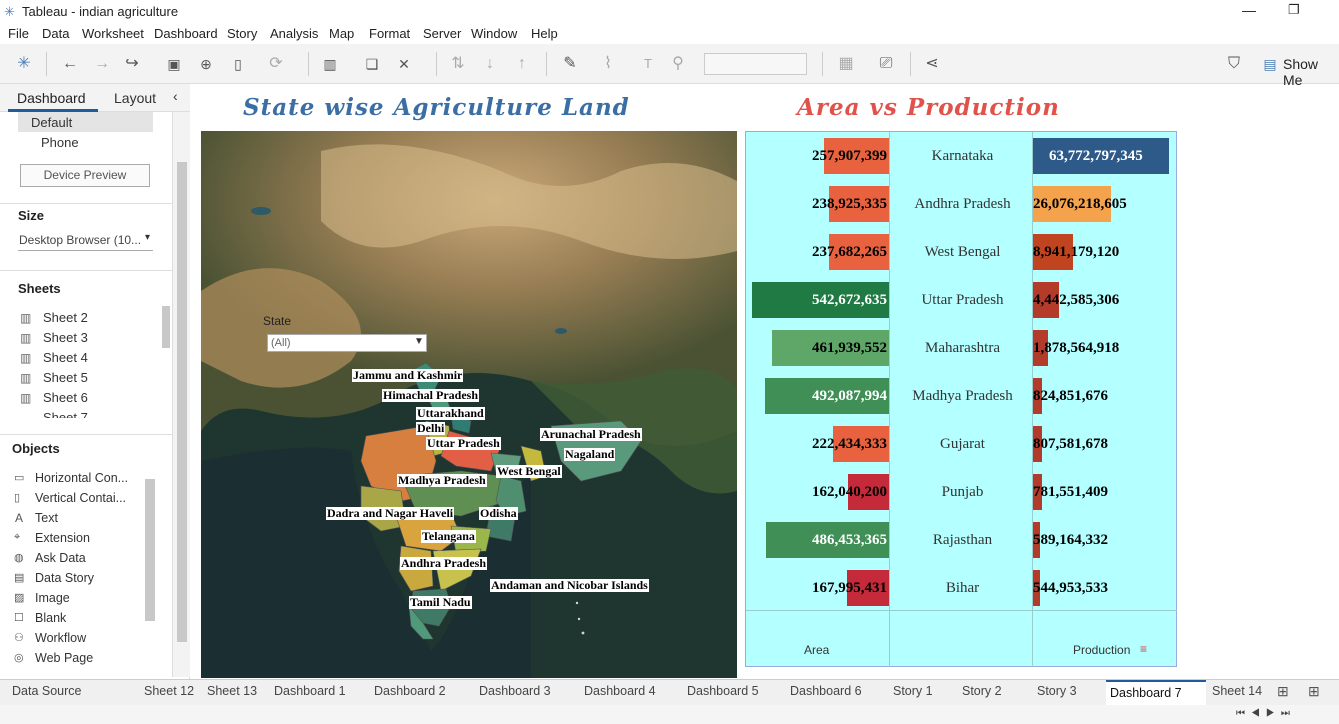 The width and height of the screenshot is (1339, 724). Describe the element at coordinates (526, 692) in the screenshot. I see `sheet-tab: Dashboard 3` at that location.